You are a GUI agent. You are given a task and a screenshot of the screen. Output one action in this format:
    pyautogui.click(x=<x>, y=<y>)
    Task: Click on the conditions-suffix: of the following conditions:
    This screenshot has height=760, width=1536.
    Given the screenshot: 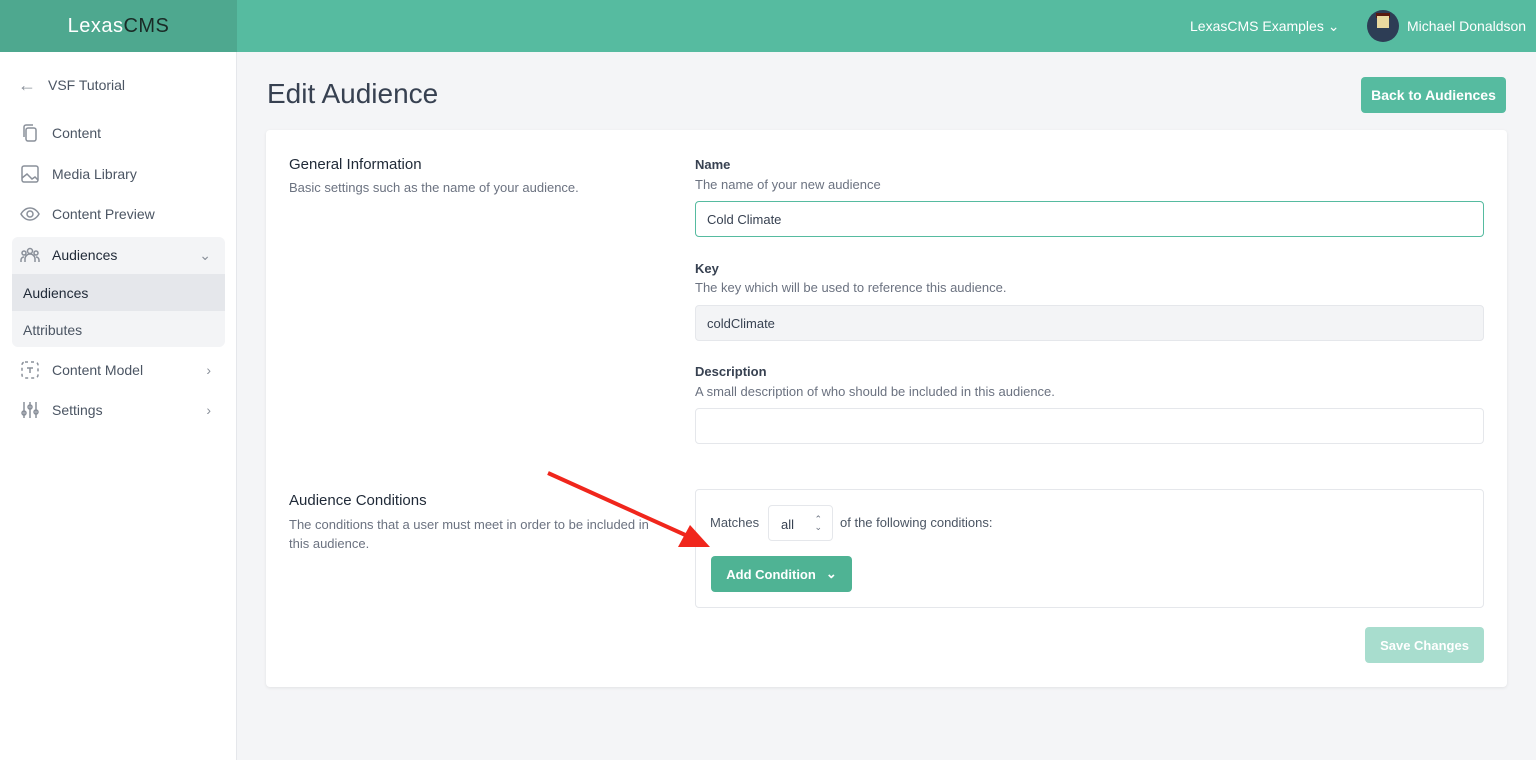 What is the action you would take?
    pyautogui.click(x=916, y=522)
    